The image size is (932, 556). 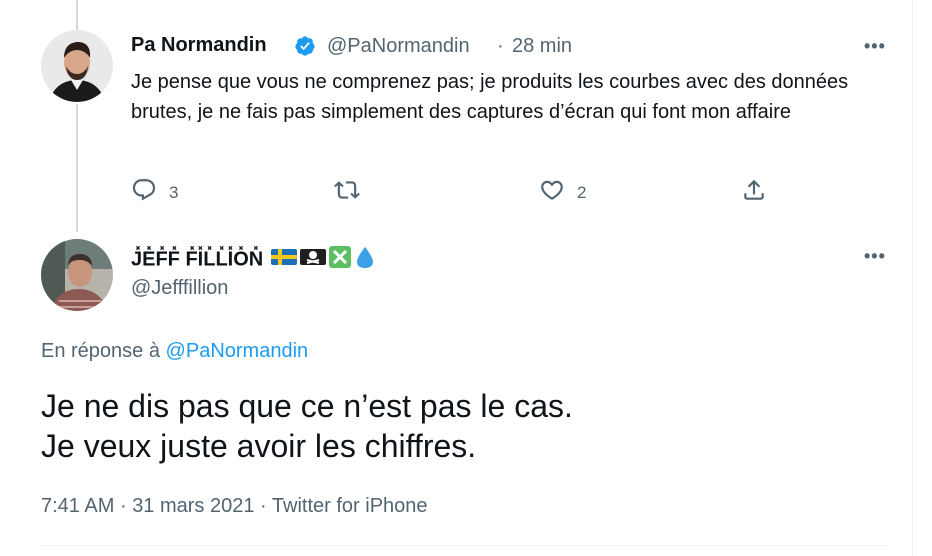 What do you see at coordinates (77, 506) in the screenshot?
I see `tweet-time: 7:41 AM` at bounding box center [77, 506].